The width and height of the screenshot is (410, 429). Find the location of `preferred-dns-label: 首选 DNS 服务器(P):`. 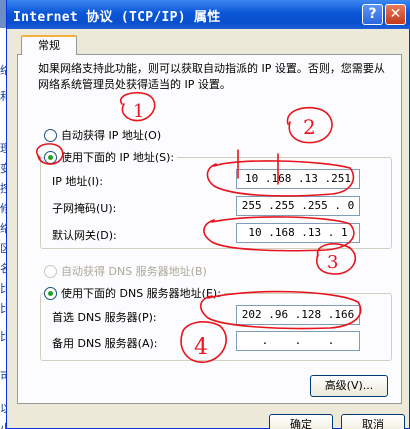

preferred-dns-label: 首选 DNS 服务器(P): is located at coordinates (104, 317).